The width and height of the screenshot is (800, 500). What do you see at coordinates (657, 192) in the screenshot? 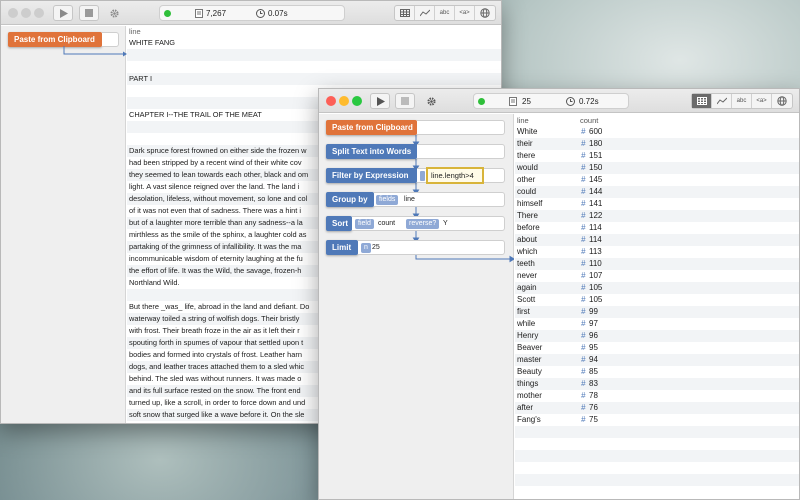
I see `table-row: could #144` at bounding box center [657, 192].